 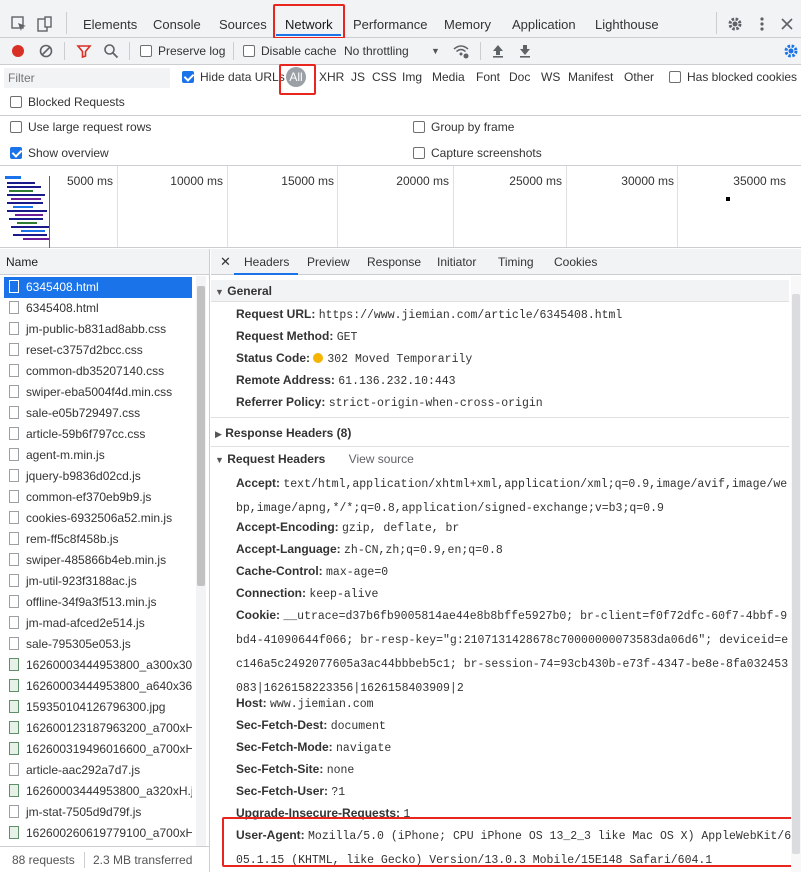 I want to click on device-toolbar-icon, so click(x=45, y=24).